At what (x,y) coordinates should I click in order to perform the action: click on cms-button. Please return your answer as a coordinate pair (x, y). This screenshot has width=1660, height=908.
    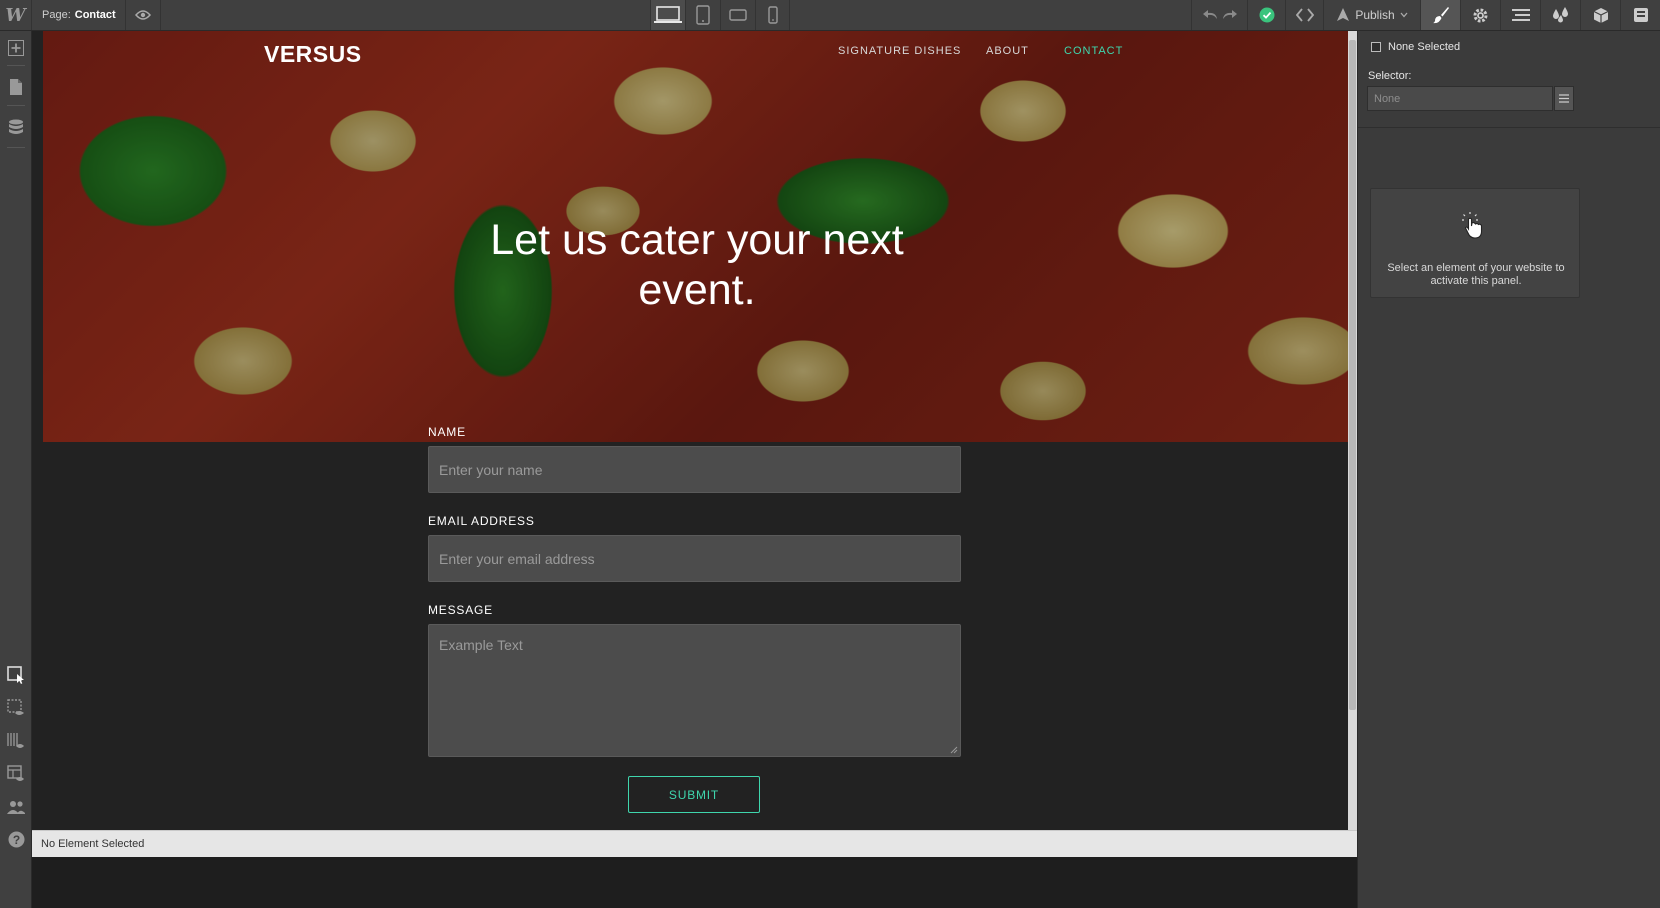
    Looking at the image, I should click on (16, 128).